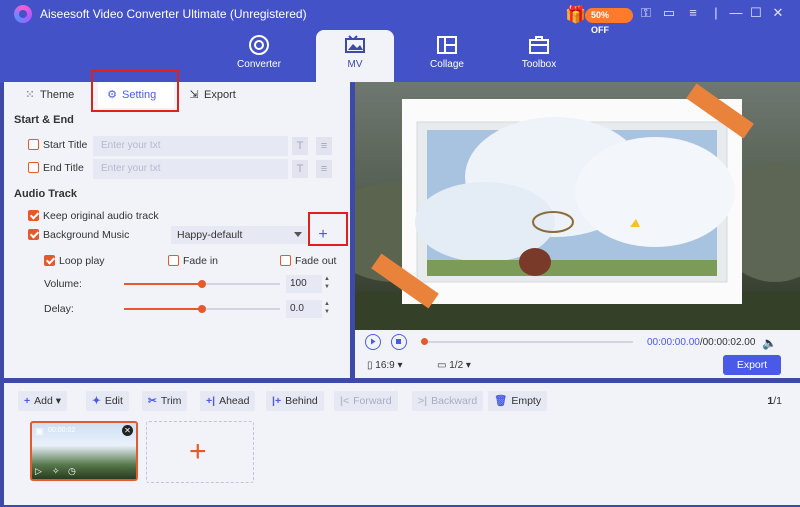 The image size is (800, 507). I want to click on promo-offer: 🎁 50% OFF, so click(599, 19).